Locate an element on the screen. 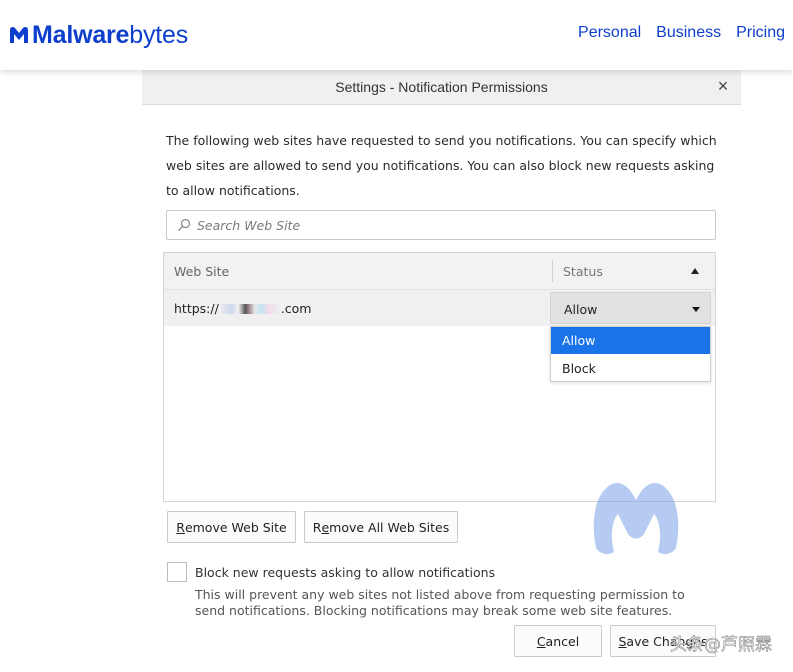  dropdown-arrow-icon is located at coordinates (696, 309).